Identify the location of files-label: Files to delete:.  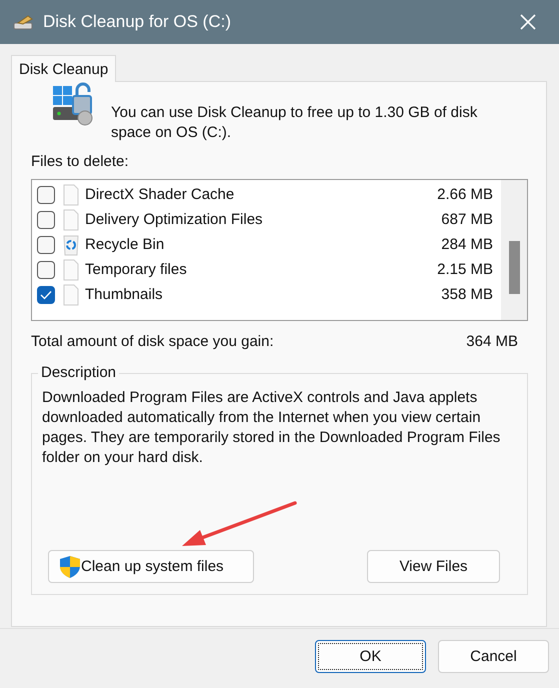
(80, 161).